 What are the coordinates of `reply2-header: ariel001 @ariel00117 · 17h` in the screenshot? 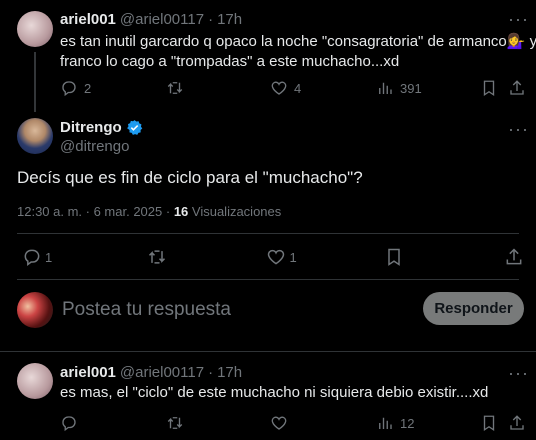 It's located at (151, 372).